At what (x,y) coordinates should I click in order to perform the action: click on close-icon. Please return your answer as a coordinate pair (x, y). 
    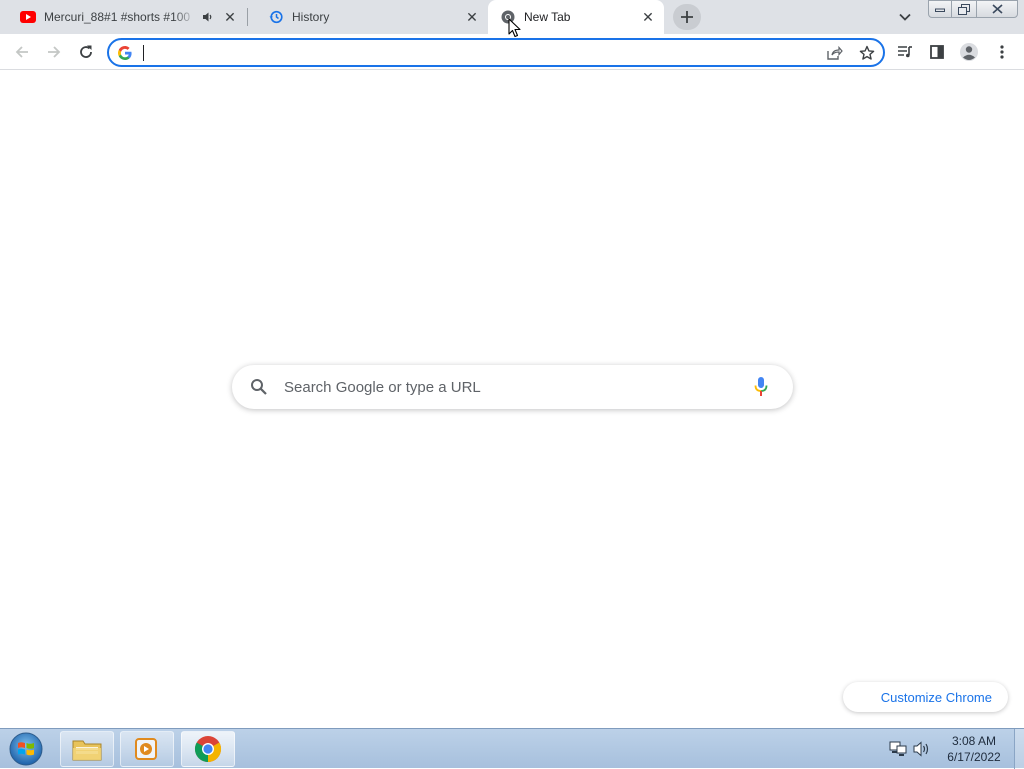
    Looking at the image, I should click on (997, 9).